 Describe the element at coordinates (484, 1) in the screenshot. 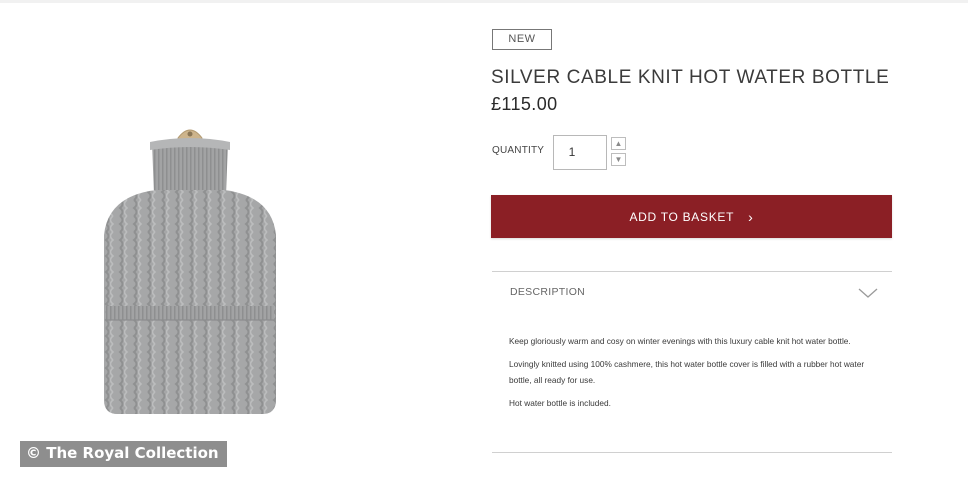

I see `top-border` at that location.